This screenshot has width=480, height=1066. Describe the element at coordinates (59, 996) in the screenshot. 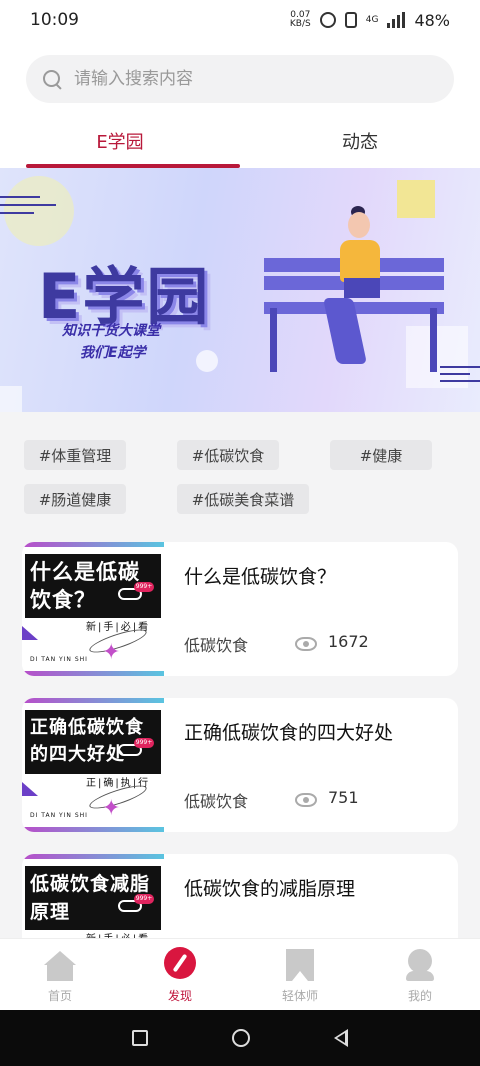

I see `nav-label: 首页` at that location.